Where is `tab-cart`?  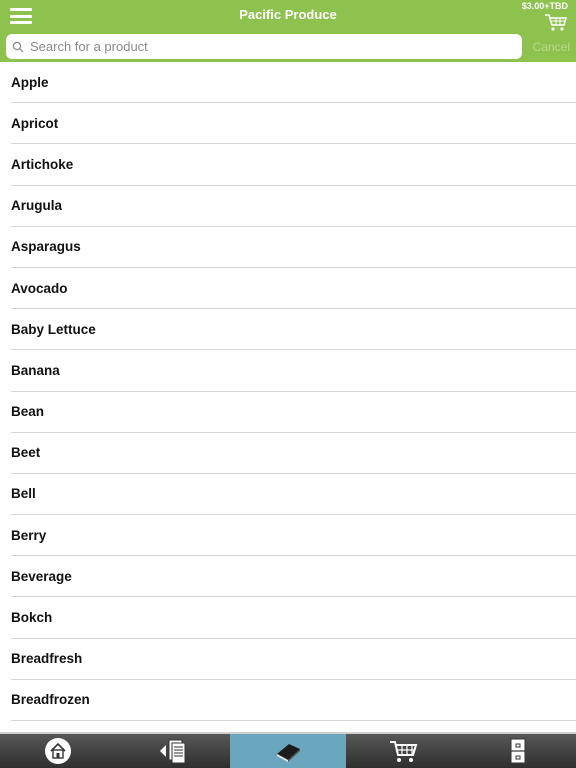 tab-cart is located at coordinates (403, 751).